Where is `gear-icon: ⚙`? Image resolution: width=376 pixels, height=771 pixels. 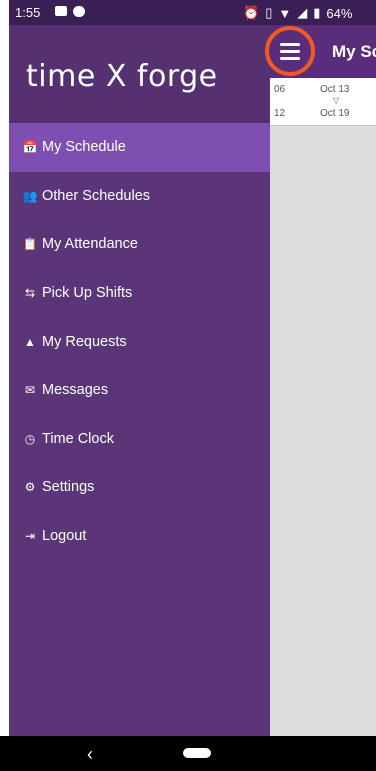
gear-icon: ⚙ is located at coordinates (30, 487).